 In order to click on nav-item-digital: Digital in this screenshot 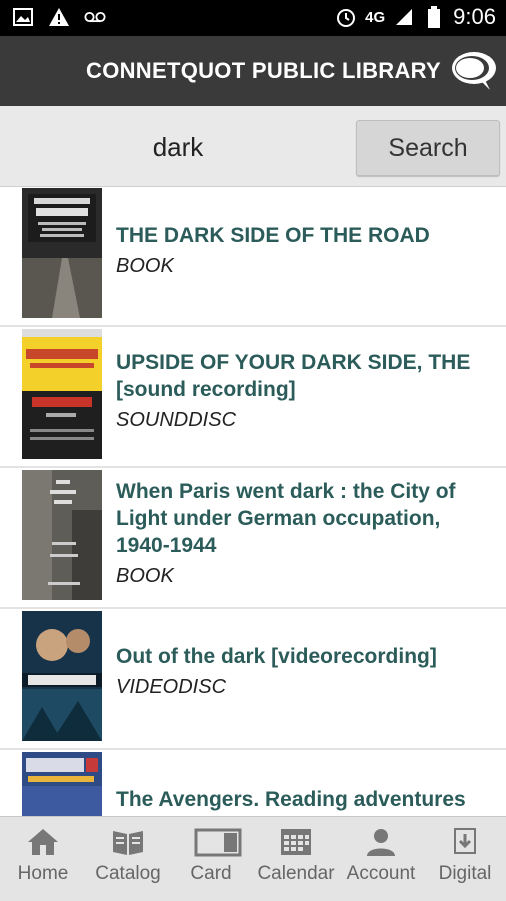, I will do `click(465, 856)`.